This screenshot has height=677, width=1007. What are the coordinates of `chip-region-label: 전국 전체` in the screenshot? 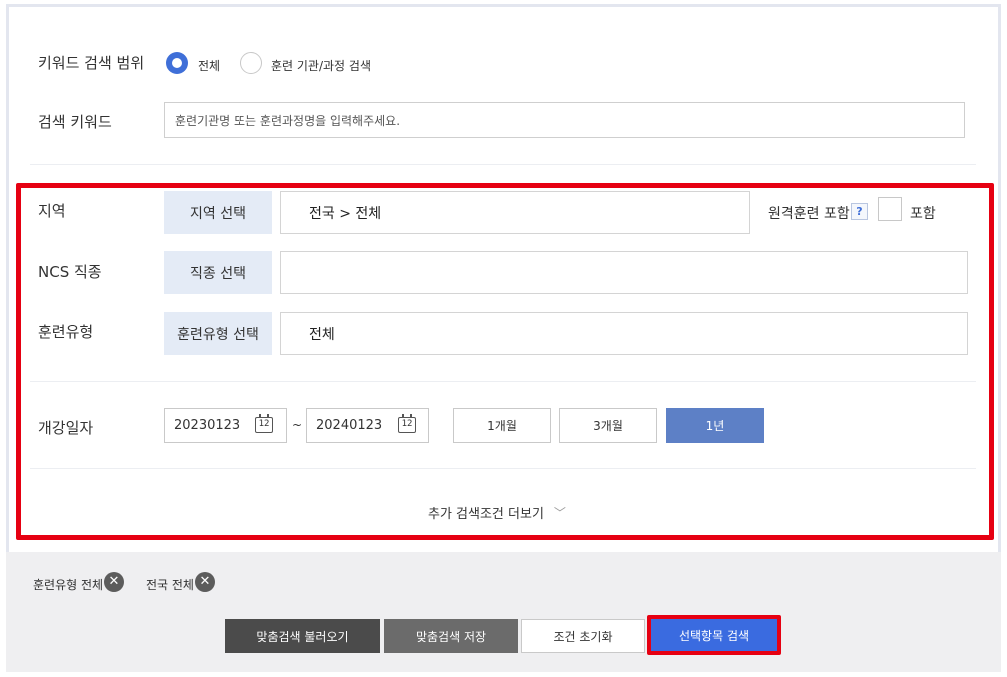 It's located at (170, 585).